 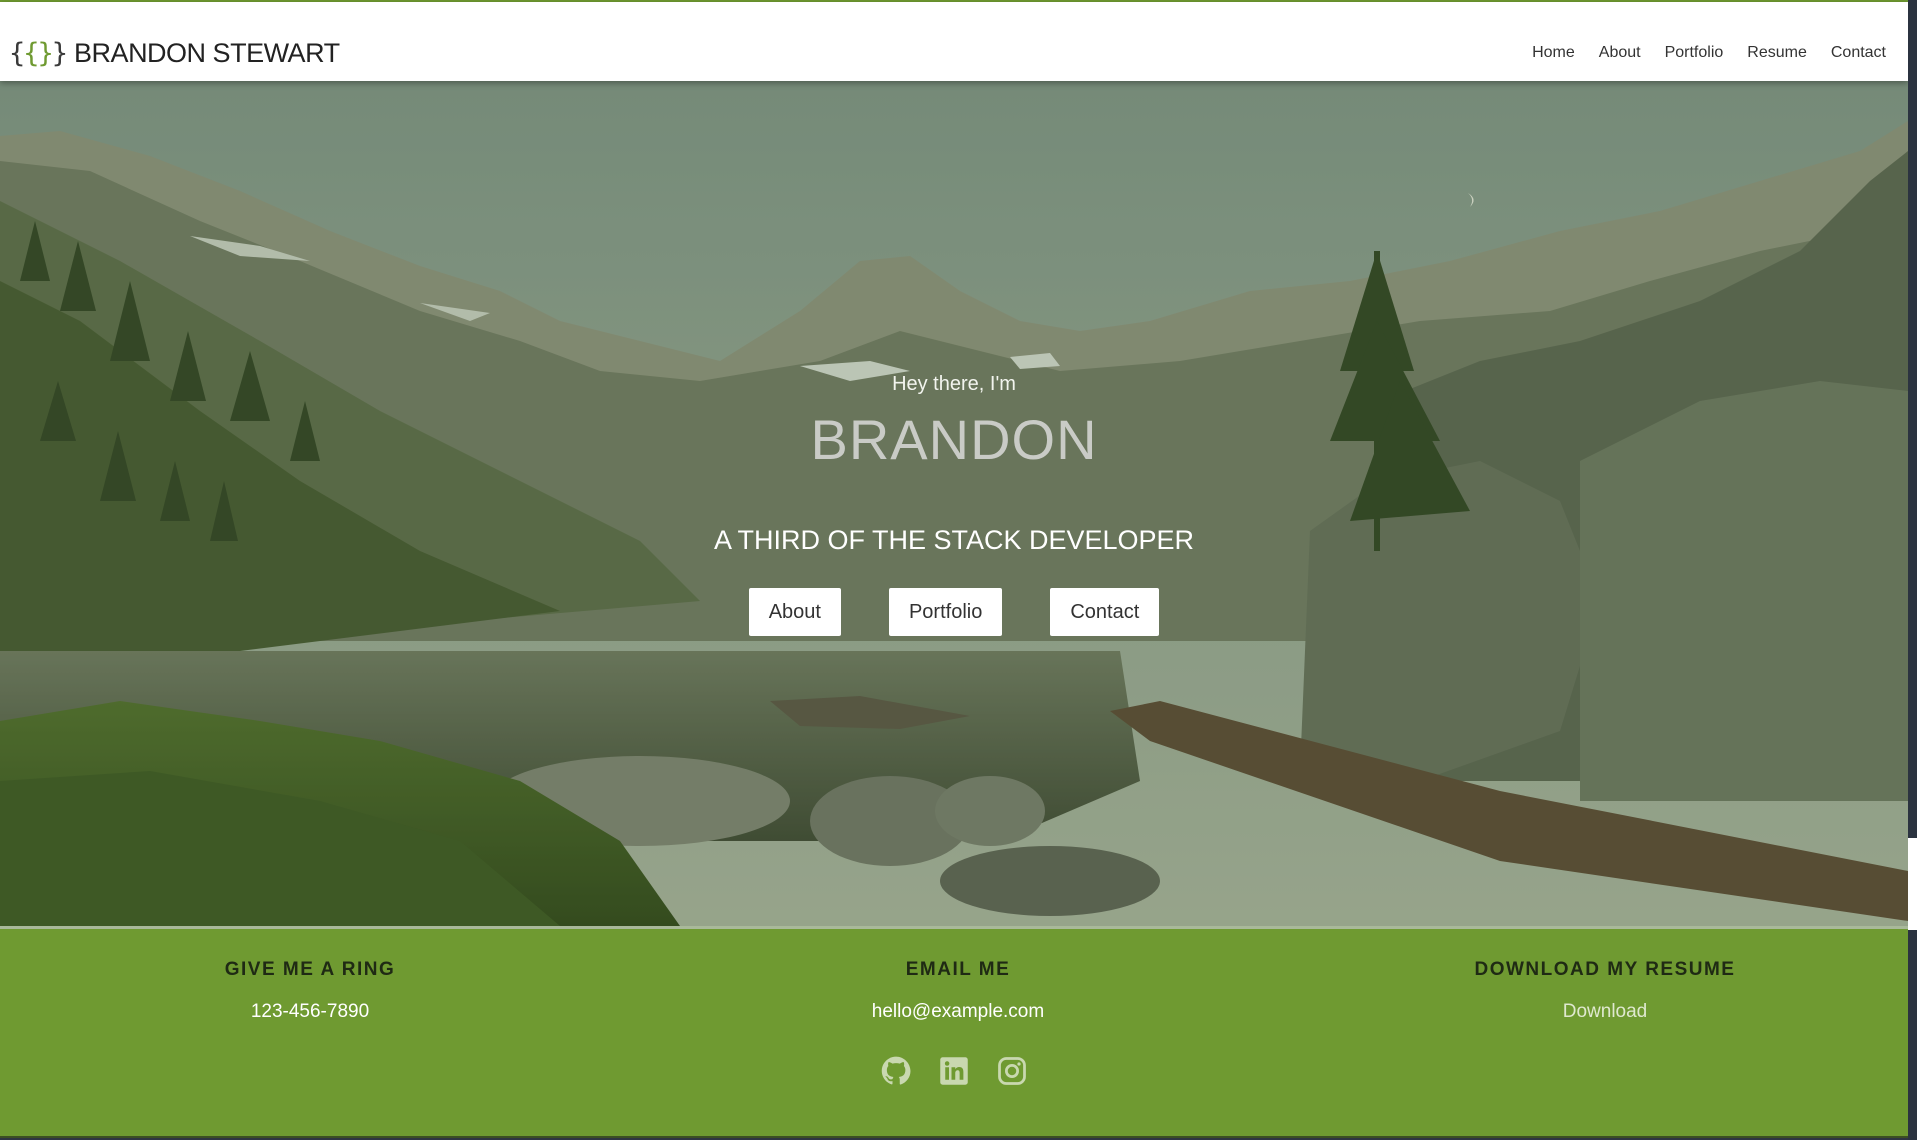 I want to click on github-icon, so click(x=896, y=1071).